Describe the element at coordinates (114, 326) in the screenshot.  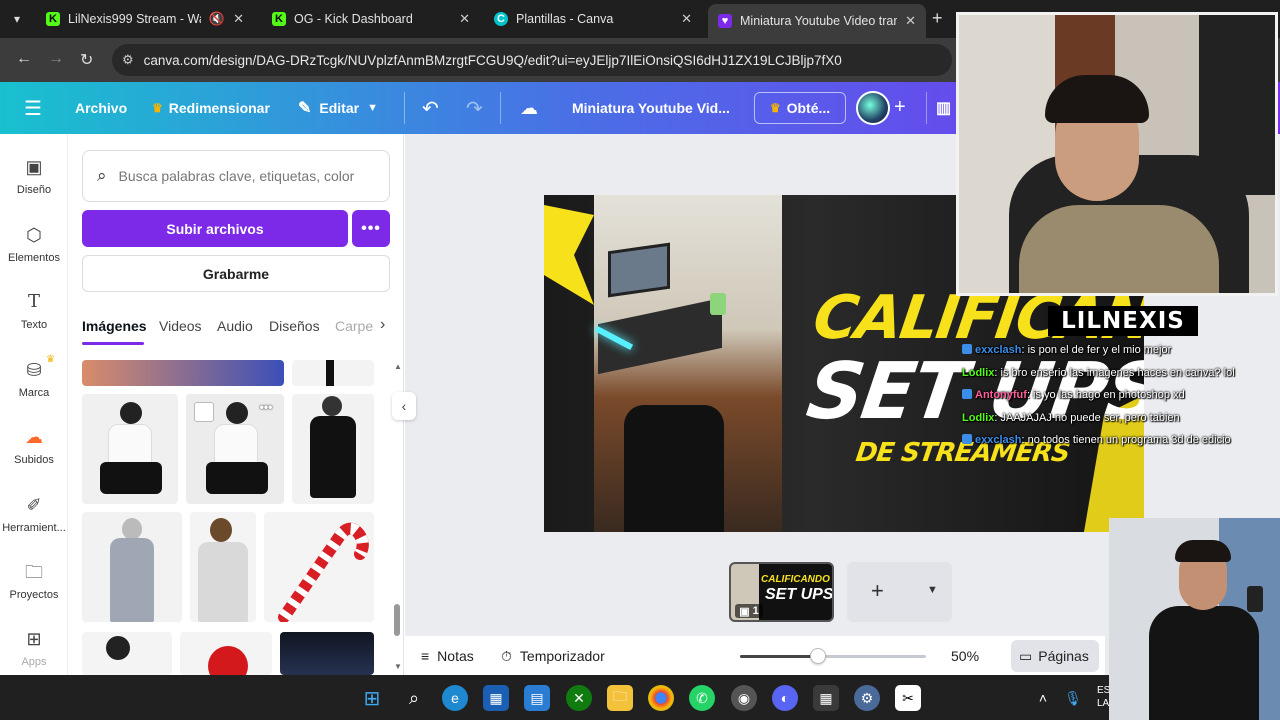
I see `tab-images: Imágenes` at that location.